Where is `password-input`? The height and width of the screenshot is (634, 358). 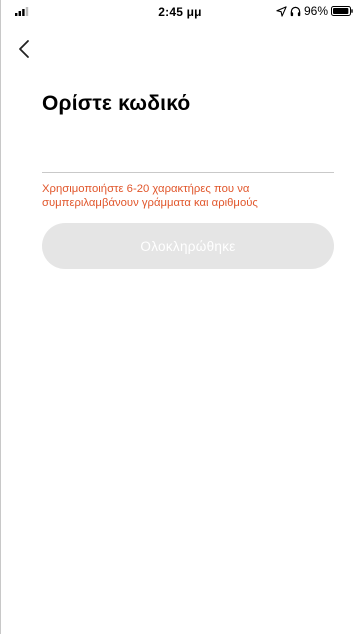 password-input is located at coordinates (188, 159).